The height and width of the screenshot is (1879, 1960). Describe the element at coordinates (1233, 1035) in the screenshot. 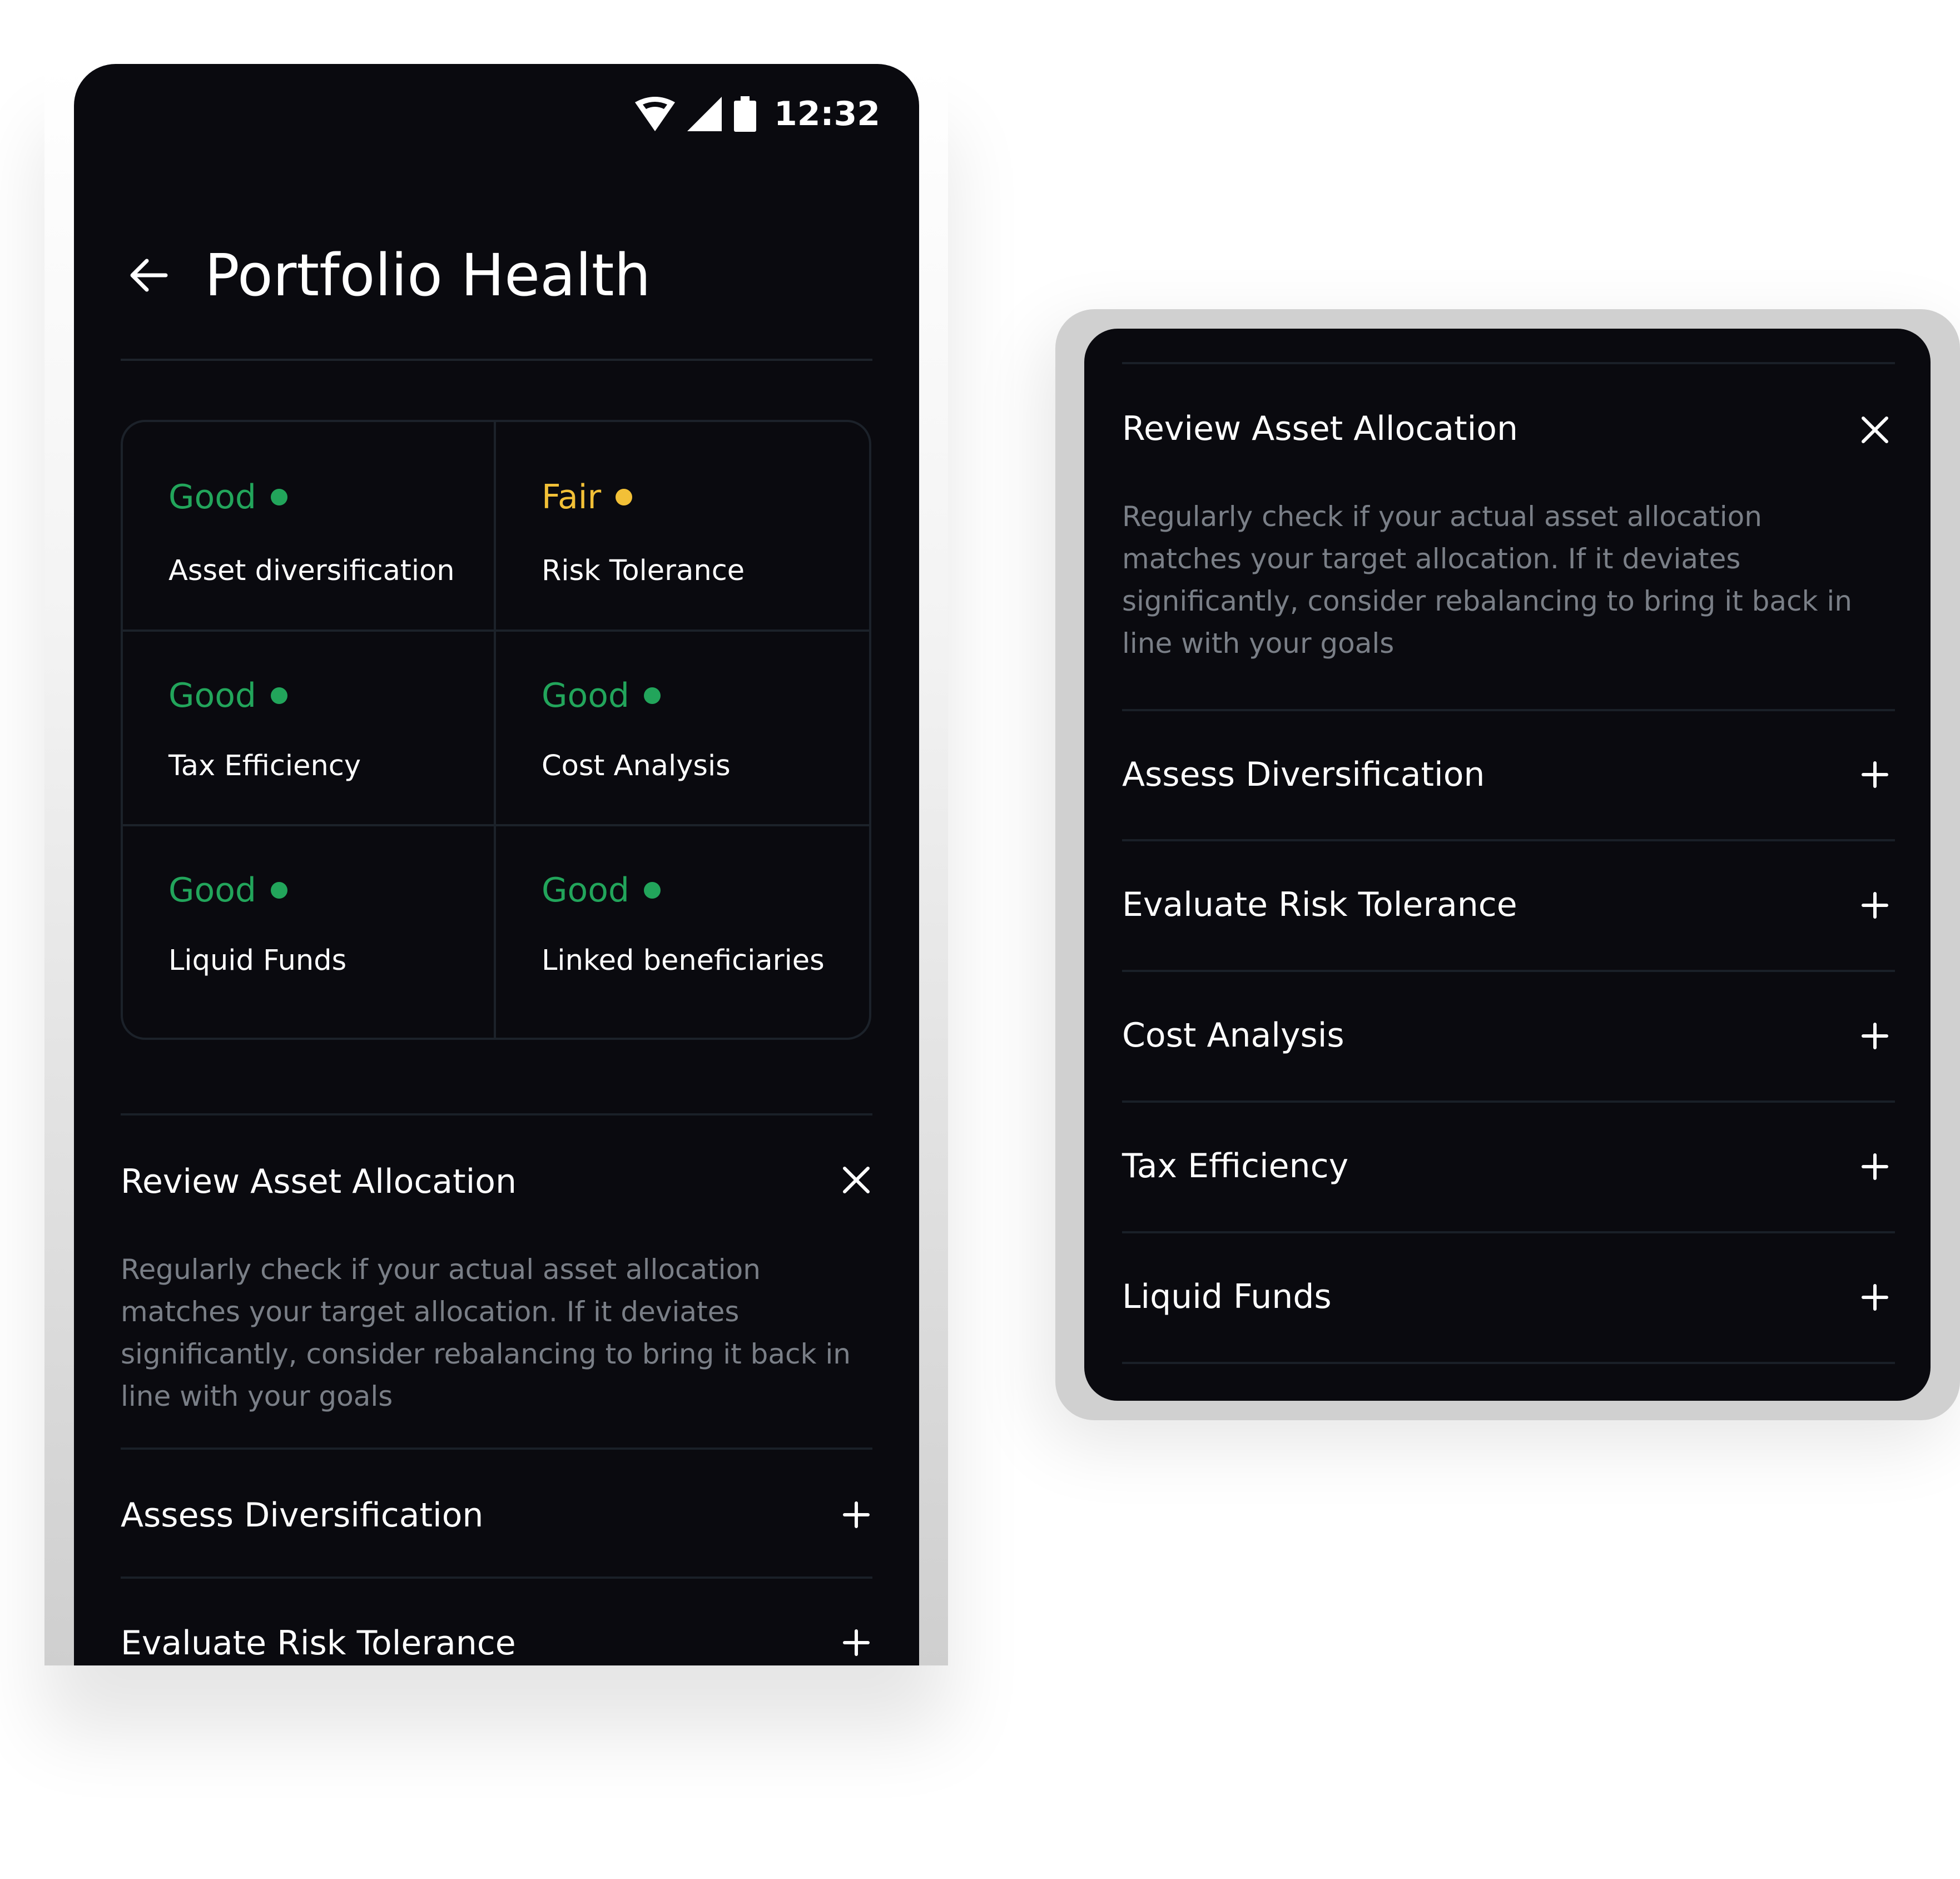

I see `accordion-title-cost: Cost Analysis` at that location.